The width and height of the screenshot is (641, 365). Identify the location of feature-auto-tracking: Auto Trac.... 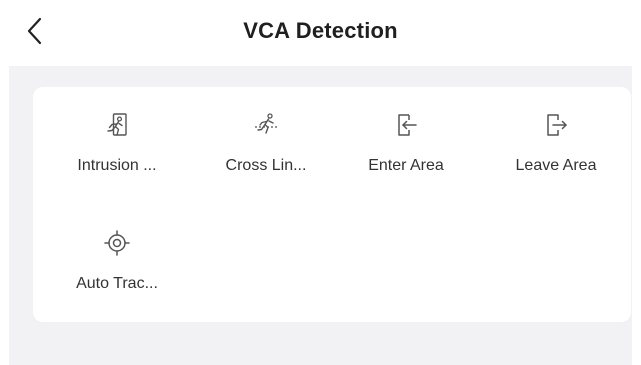
(117, 274).